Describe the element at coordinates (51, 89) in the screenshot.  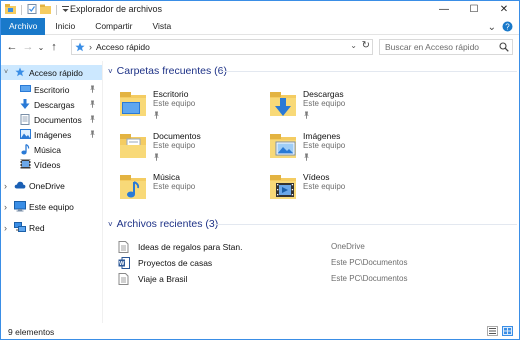
I see `sidebar-item-escritorio: Escritorio` at that location.